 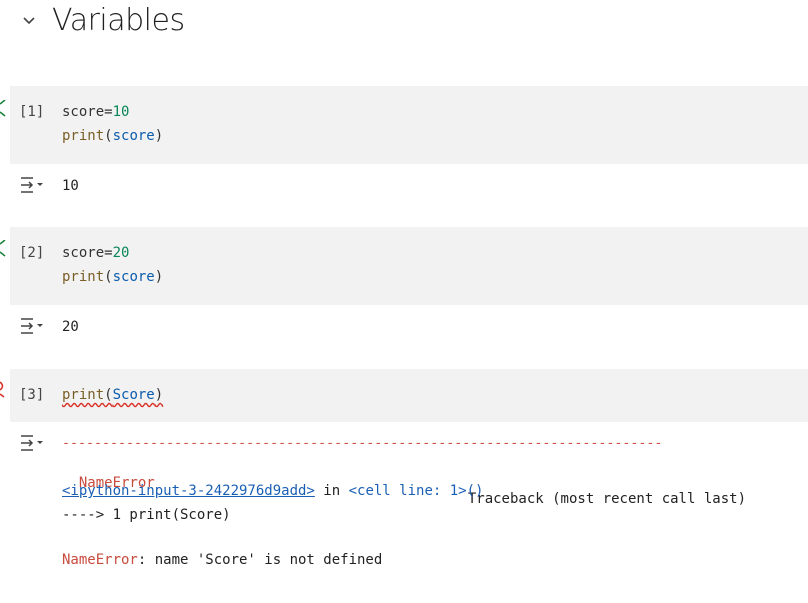 I want to click on code-number: 10, so click(x=121, y=112).